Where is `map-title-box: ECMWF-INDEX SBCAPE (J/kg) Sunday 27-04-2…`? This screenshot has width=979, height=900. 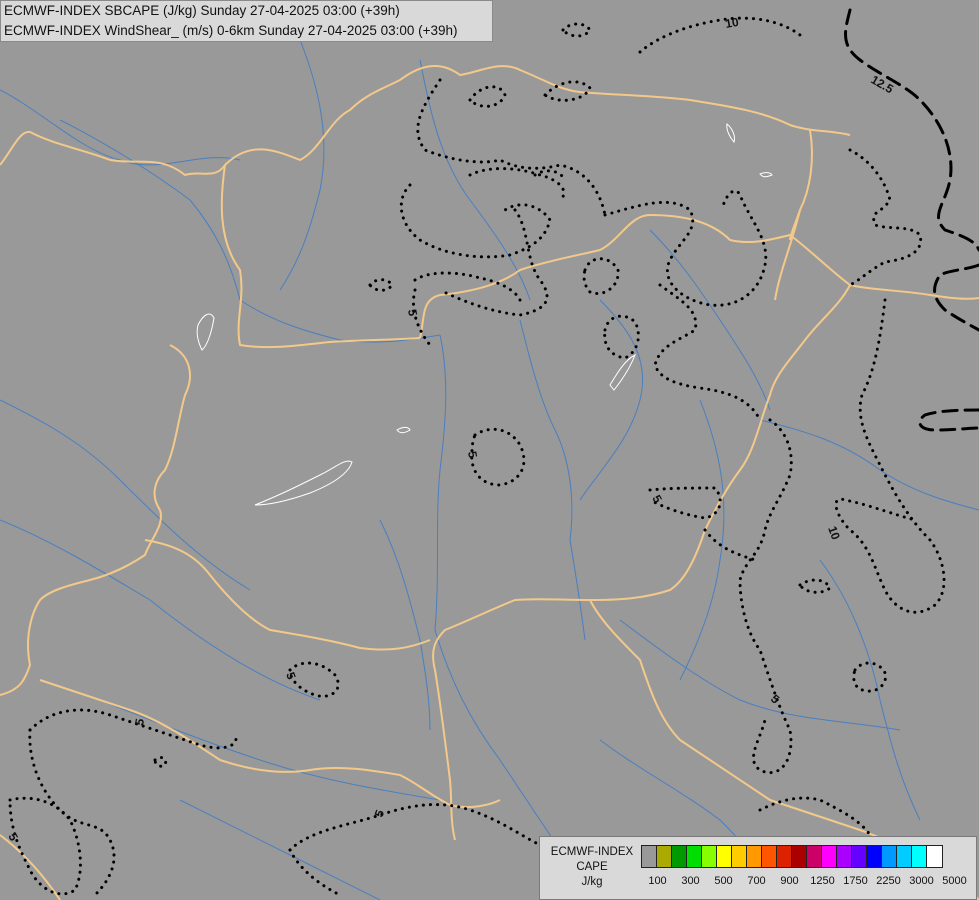 map-title-box: ECMWF-INDEX SBCAPE (J/kg) Sunday 27-04-2… is located at coordinates (246, 21).